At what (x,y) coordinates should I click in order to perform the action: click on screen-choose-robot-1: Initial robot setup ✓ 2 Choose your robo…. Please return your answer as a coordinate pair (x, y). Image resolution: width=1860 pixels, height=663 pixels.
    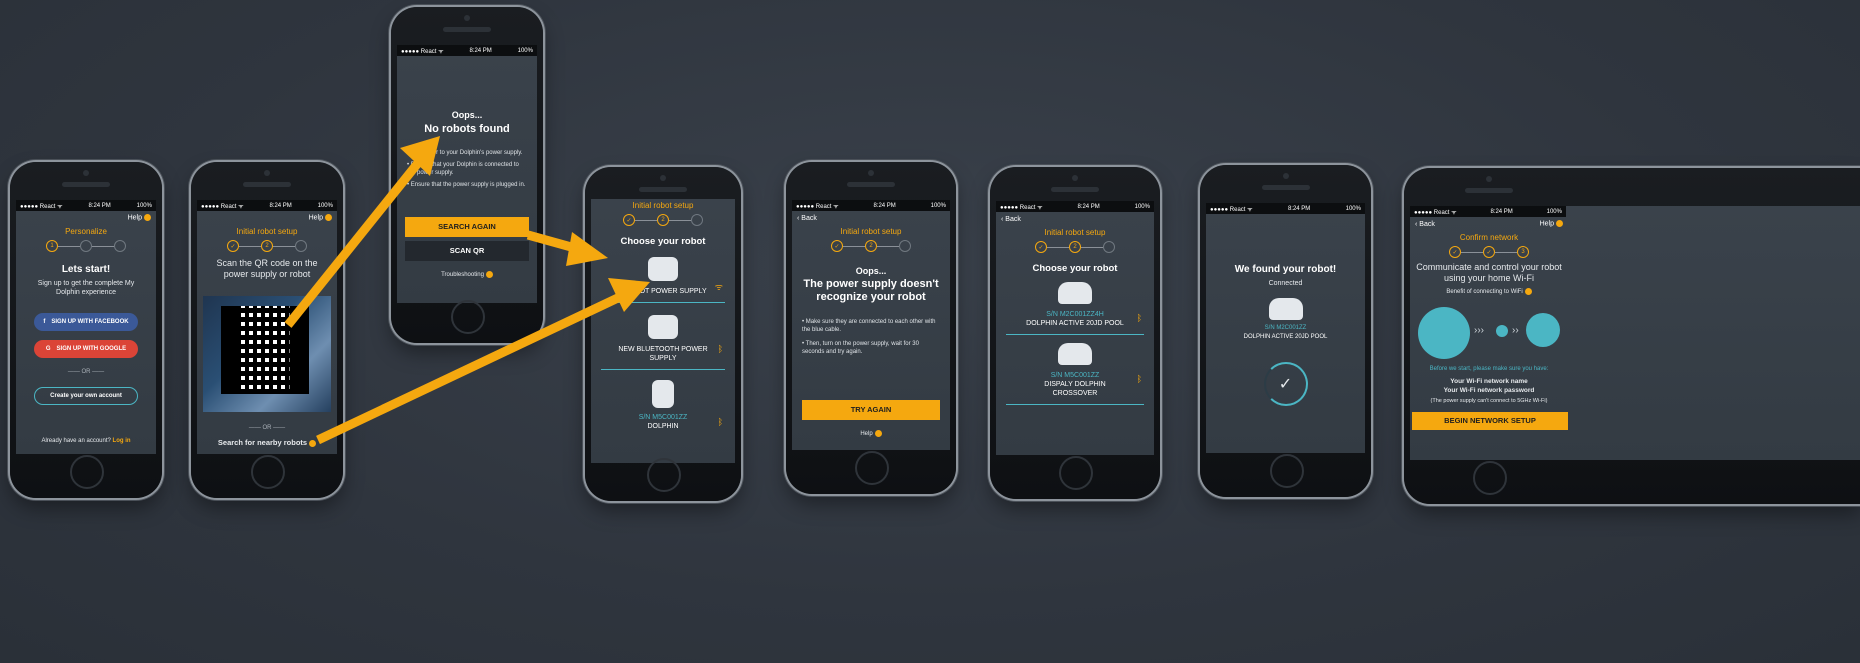
    Looking at the image, I should click on (663, 331).